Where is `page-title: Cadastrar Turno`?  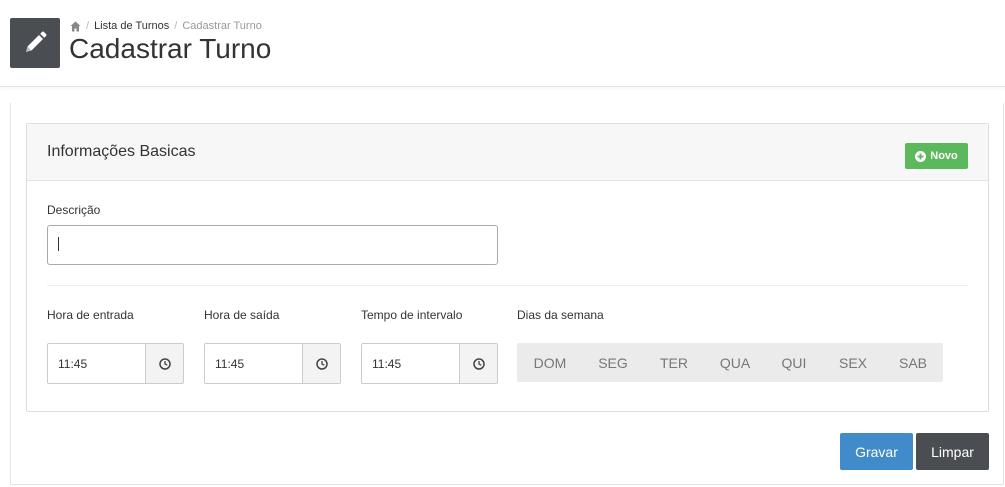 page-title: Cadastrar Turno is located at coordinates (170, 48).